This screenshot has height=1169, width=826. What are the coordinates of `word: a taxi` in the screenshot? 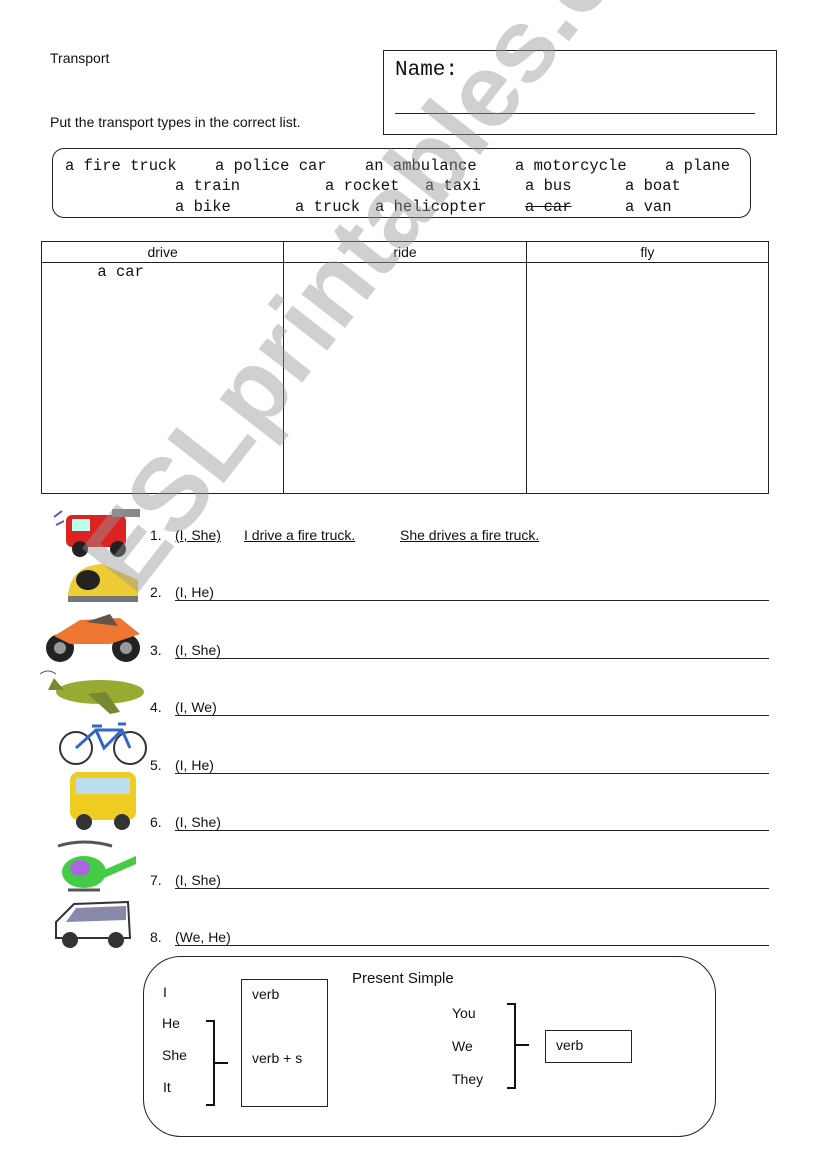 It's located at (453, 186).